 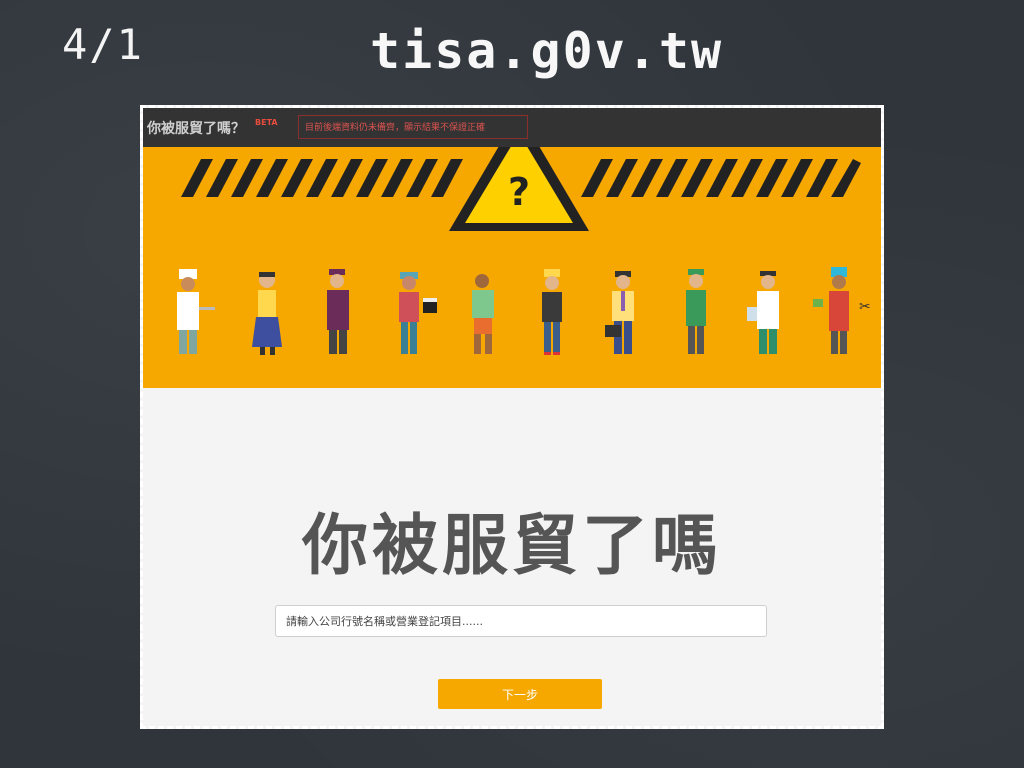 I want to click on company-search-input, so click(x=521, y=621).